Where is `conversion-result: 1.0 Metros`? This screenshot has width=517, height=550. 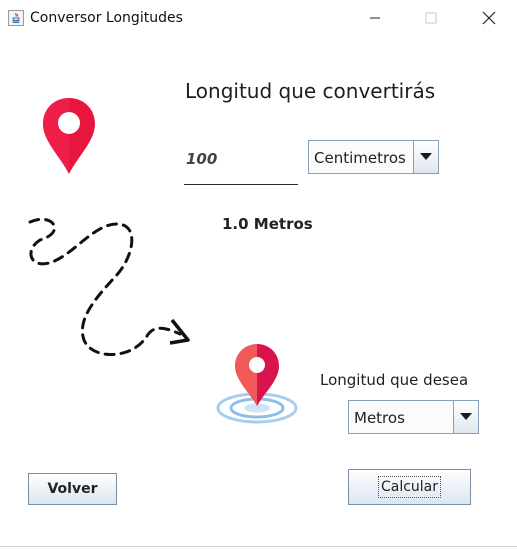
conversion-result: 1.0 Metros is located at coordinates (267, 224).